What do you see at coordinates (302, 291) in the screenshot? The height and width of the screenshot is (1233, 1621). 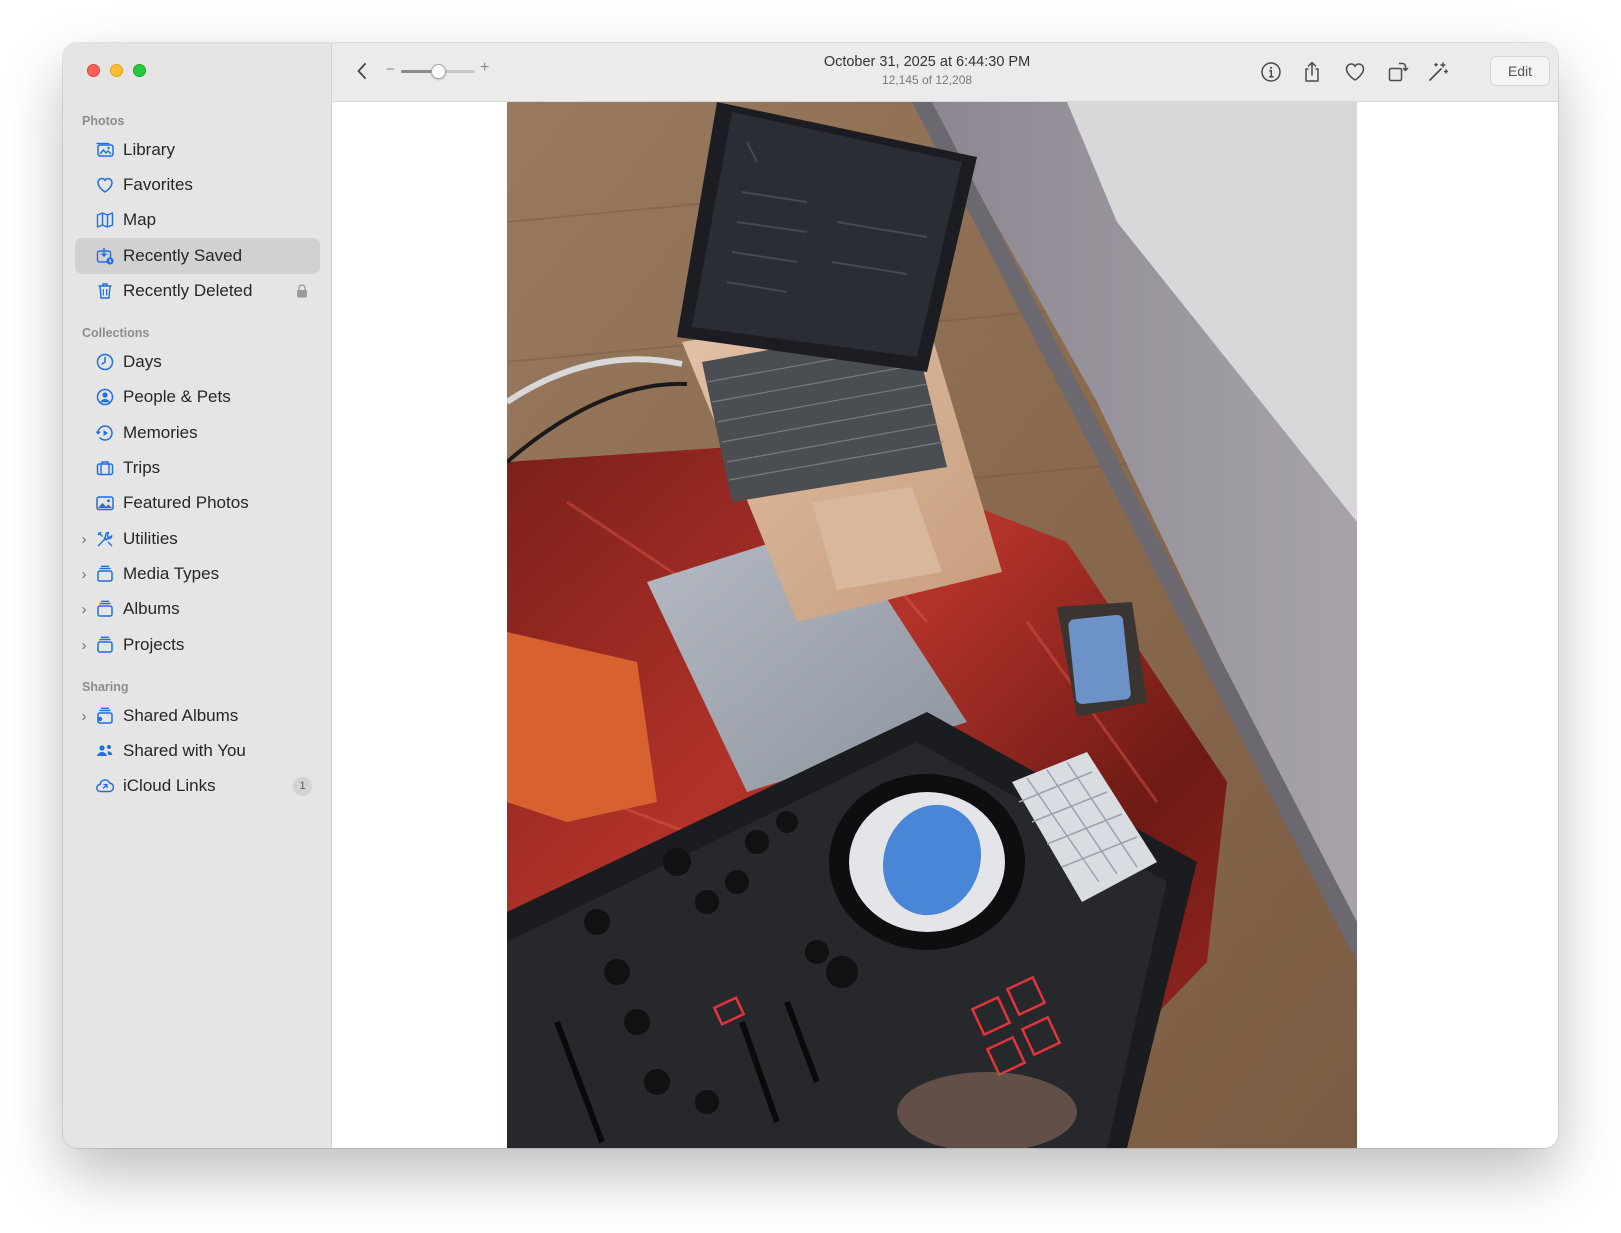 I see `lock-icon` at bounding box center [302, 291].